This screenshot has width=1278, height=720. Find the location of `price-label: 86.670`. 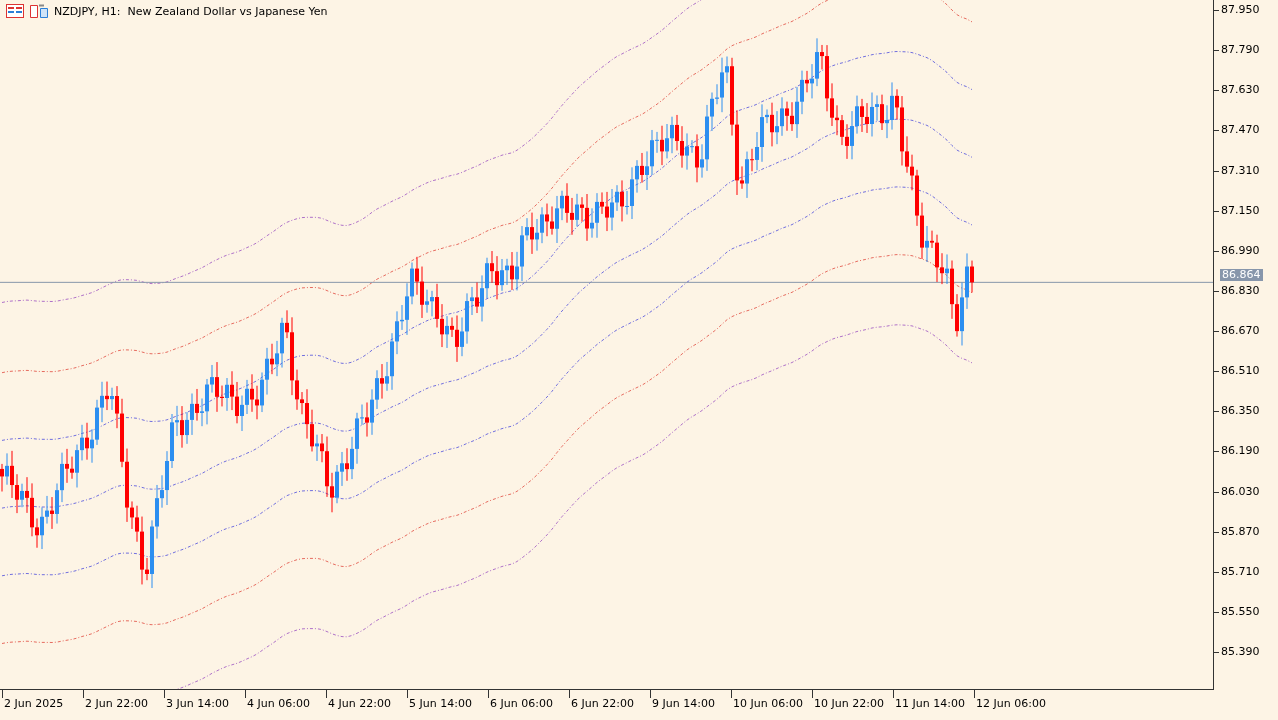

price-label: 86.670 is located at coordinates (1240, 331).